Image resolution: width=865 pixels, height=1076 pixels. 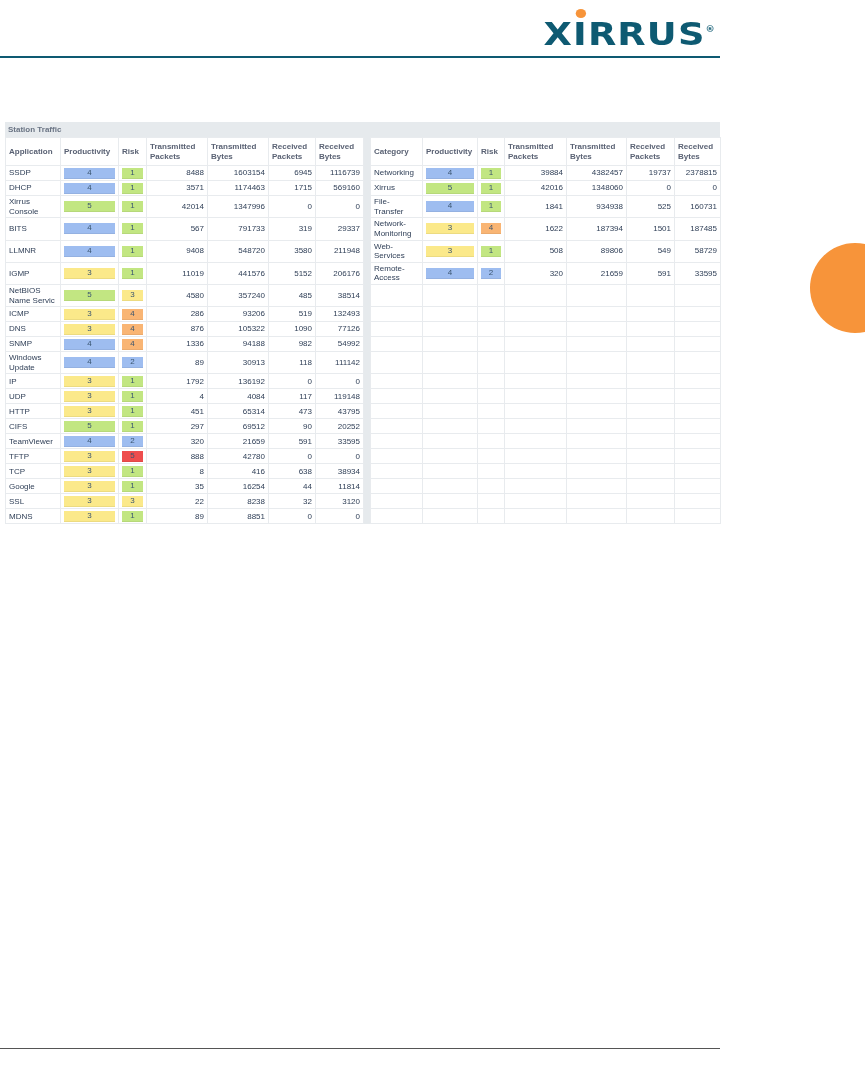 I want to click on number-text: 89806, so click(x=611, y=251).